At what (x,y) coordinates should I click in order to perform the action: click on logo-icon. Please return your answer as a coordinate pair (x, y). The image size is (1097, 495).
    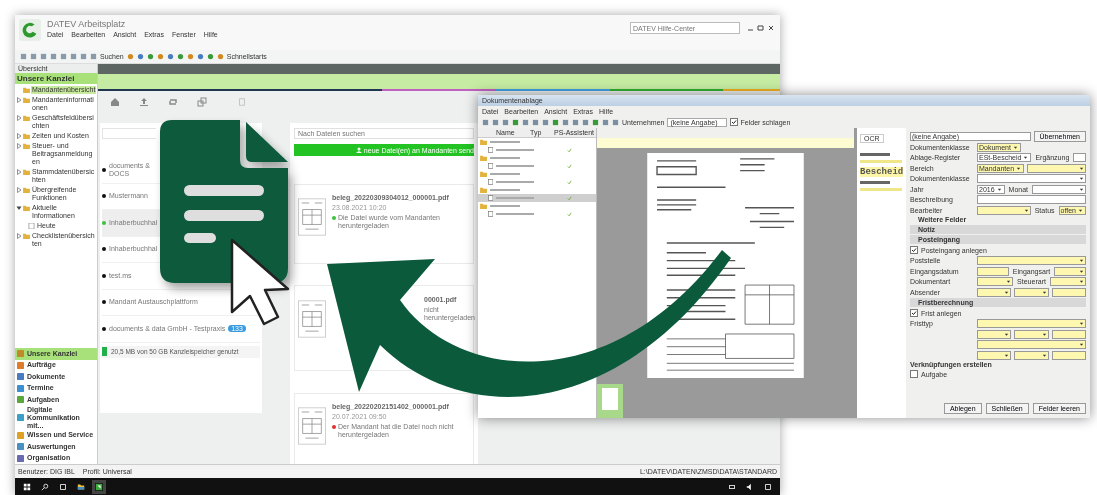
    Looking at the image, I should click on (30, 30).